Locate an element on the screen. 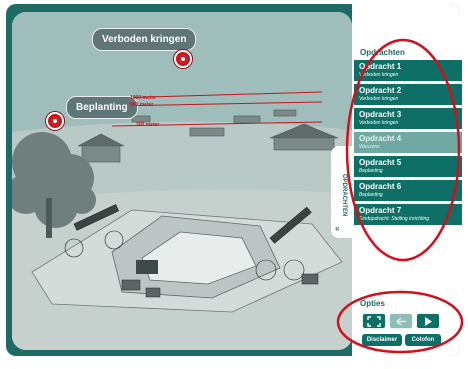 This screenshot has height=369, width=468. distance-label-300: 300 meter is located at coordinates (148, 125).